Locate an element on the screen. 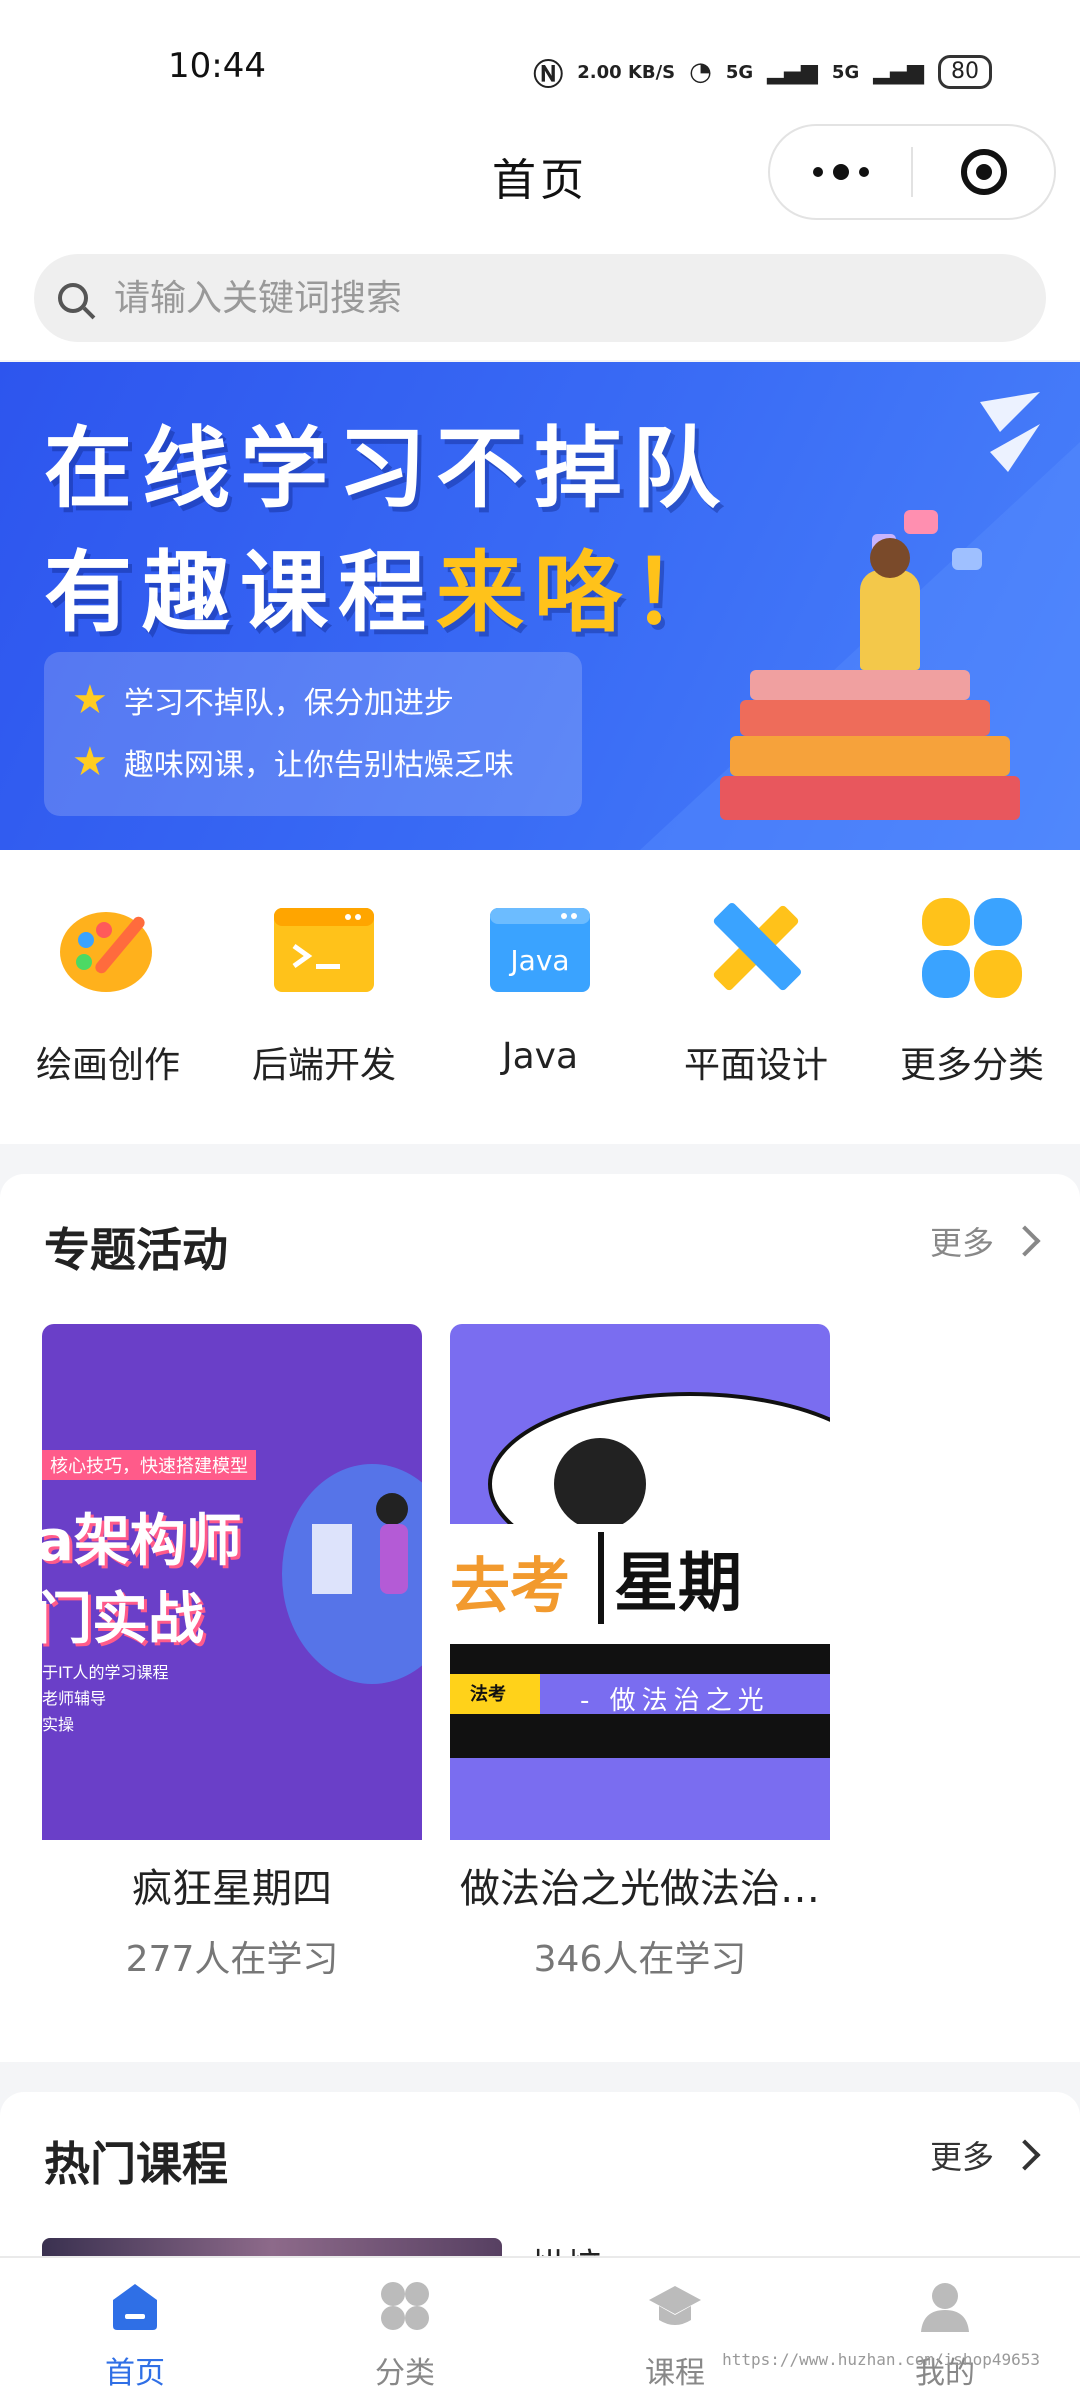  poster-tag: 核心技巧，快速搭建模型 is located at coordinates (149, 1465).